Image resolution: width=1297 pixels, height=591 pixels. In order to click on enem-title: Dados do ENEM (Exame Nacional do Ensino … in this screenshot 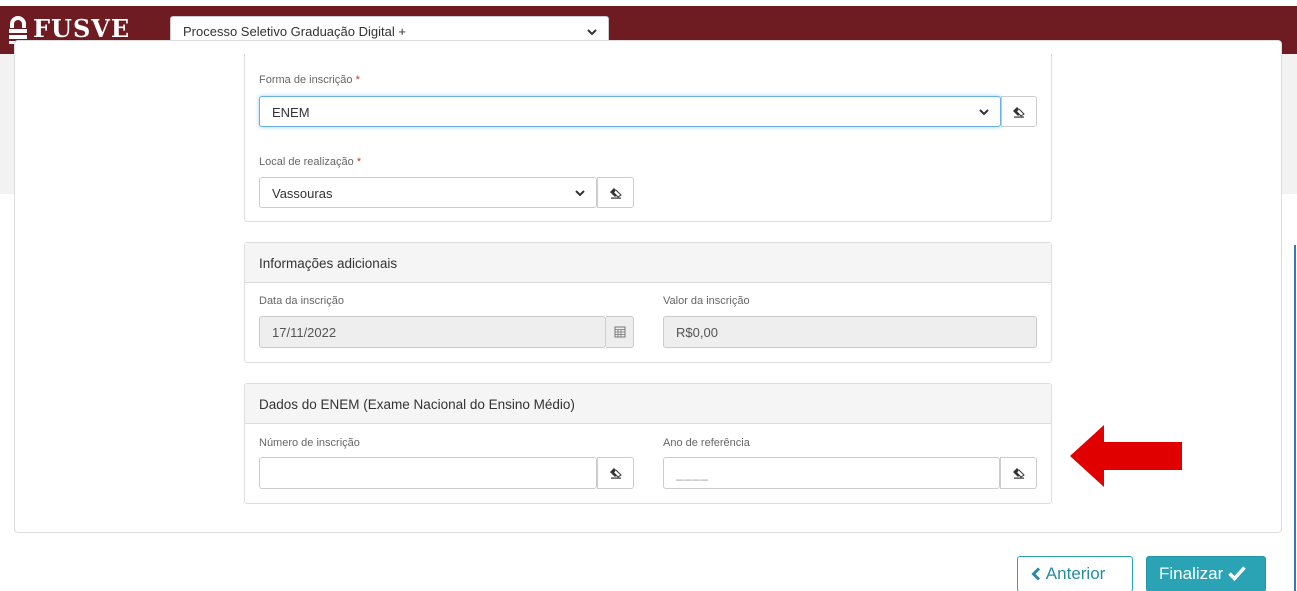, I will do `click(648, 404)`.